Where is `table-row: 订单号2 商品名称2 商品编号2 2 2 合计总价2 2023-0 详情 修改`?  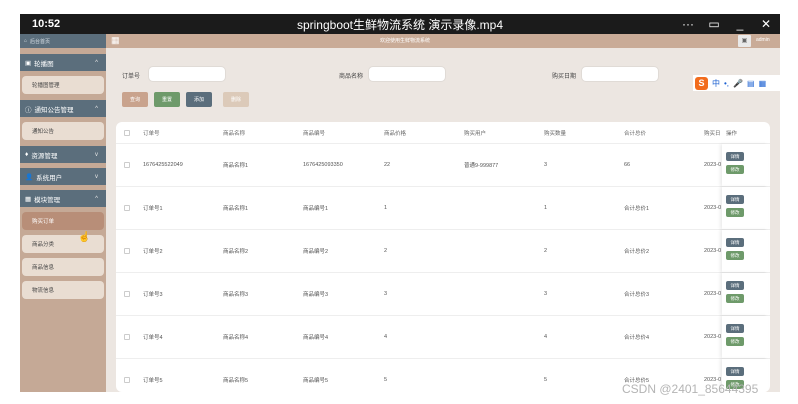
table-row: 订单号2 商品名称2 商品编号2 2 2 合计总价2 2023-0 详情 修改 is located at coordinates (443, 251).